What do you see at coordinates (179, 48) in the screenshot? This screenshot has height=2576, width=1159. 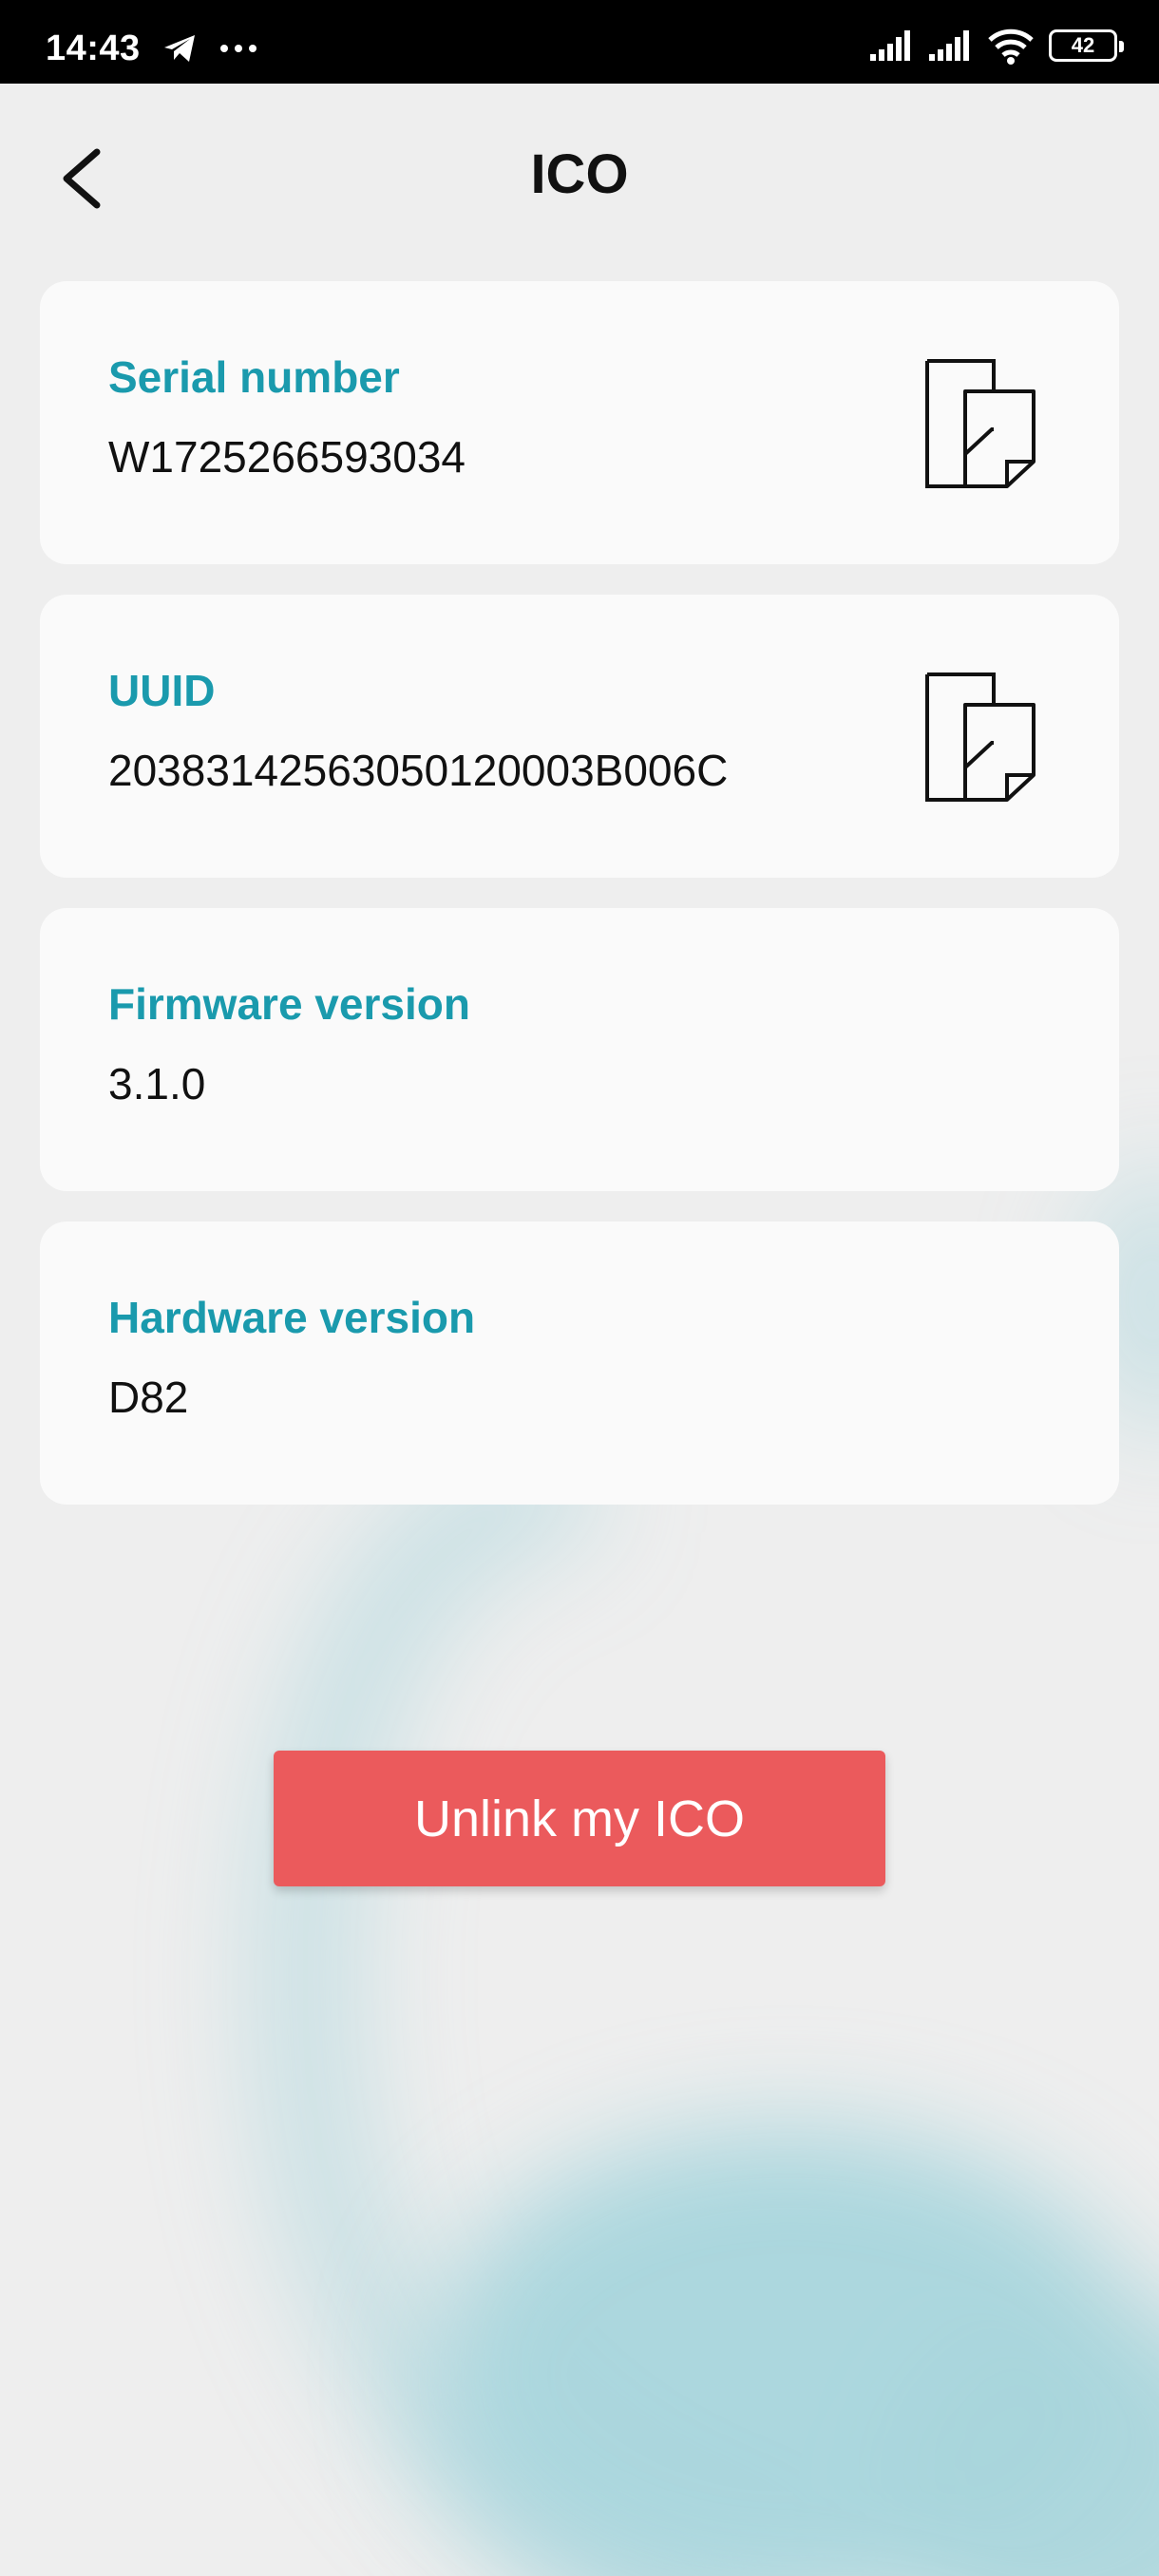 I see `telegram-icon` at bounding box center [179, 48].